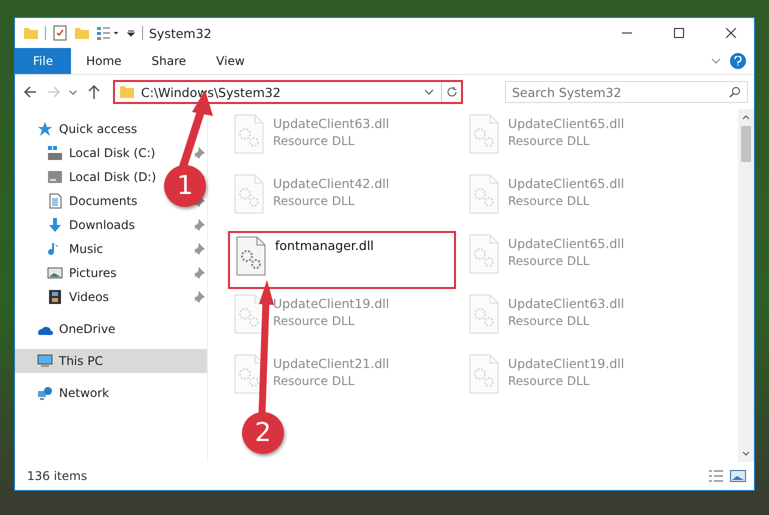 The width and height of the screenshot is (769, 515). What do you see at coordinates (102, 177) in the screenshot?
I see `nav-item: Local Disk (D:)` at bounding box center [102, 177].